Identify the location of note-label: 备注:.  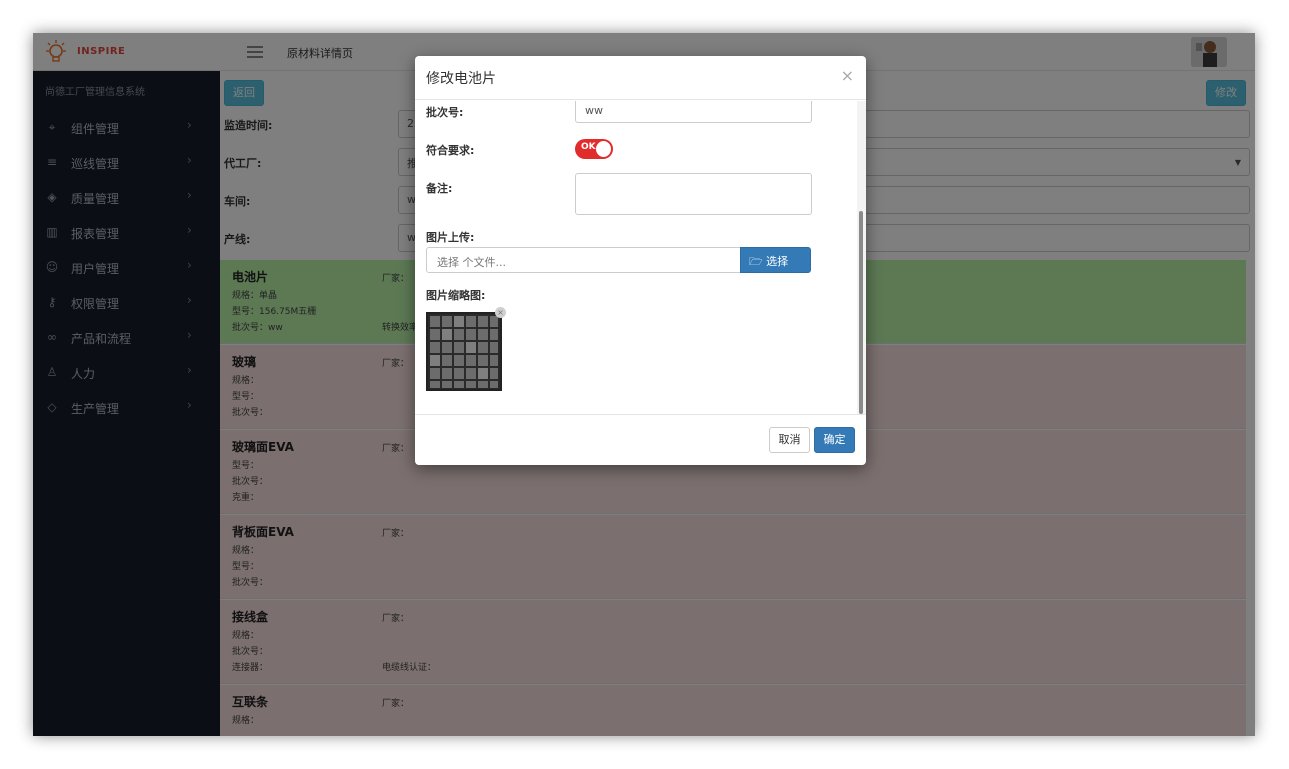
(439, 188).